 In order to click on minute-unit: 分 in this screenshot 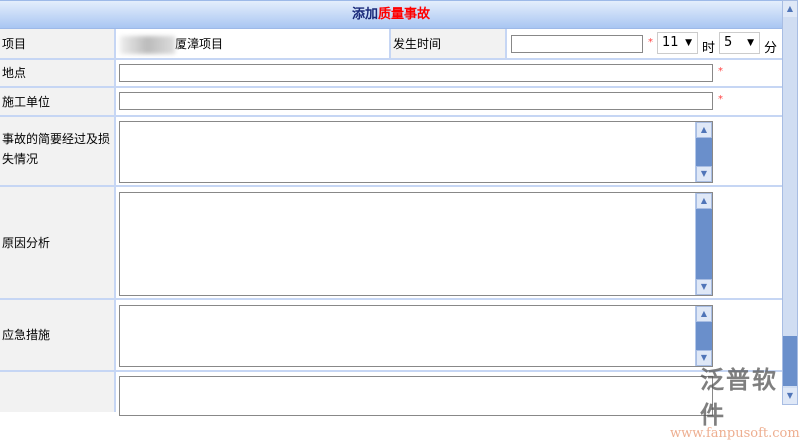, I will do `click(771, 48)`.